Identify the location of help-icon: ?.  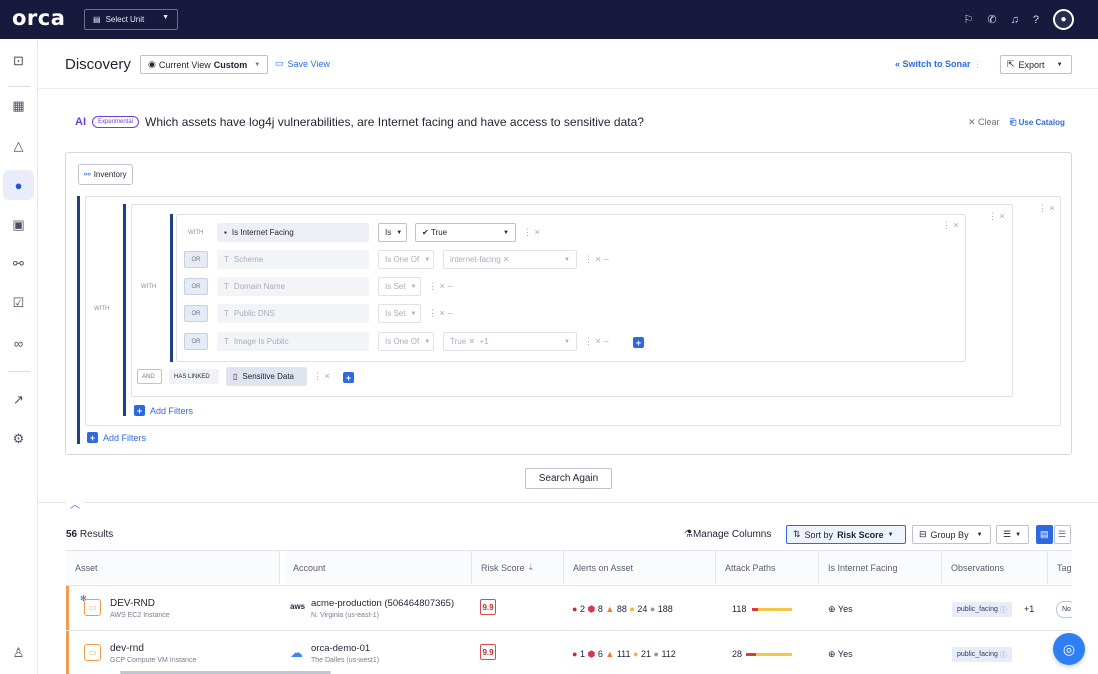
(1036, 20).